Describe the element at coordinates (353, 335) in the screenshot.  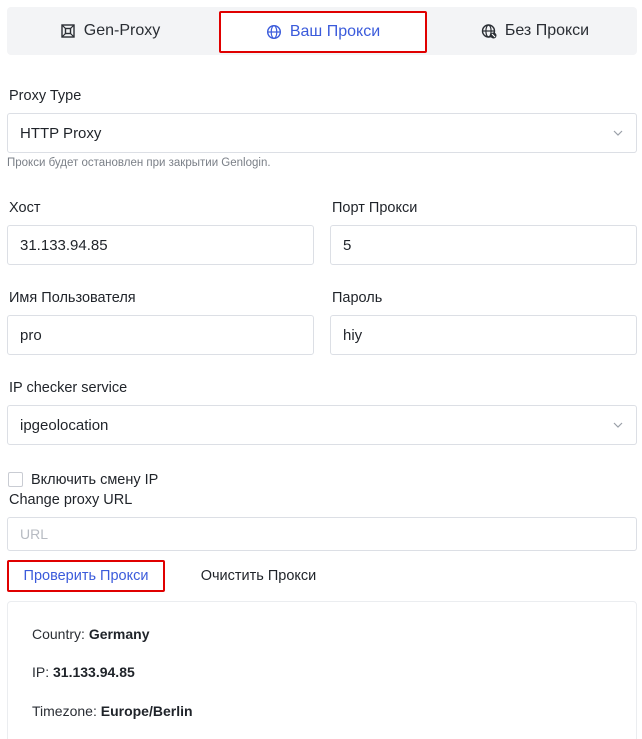
I see `password-value: hiy` at that location.